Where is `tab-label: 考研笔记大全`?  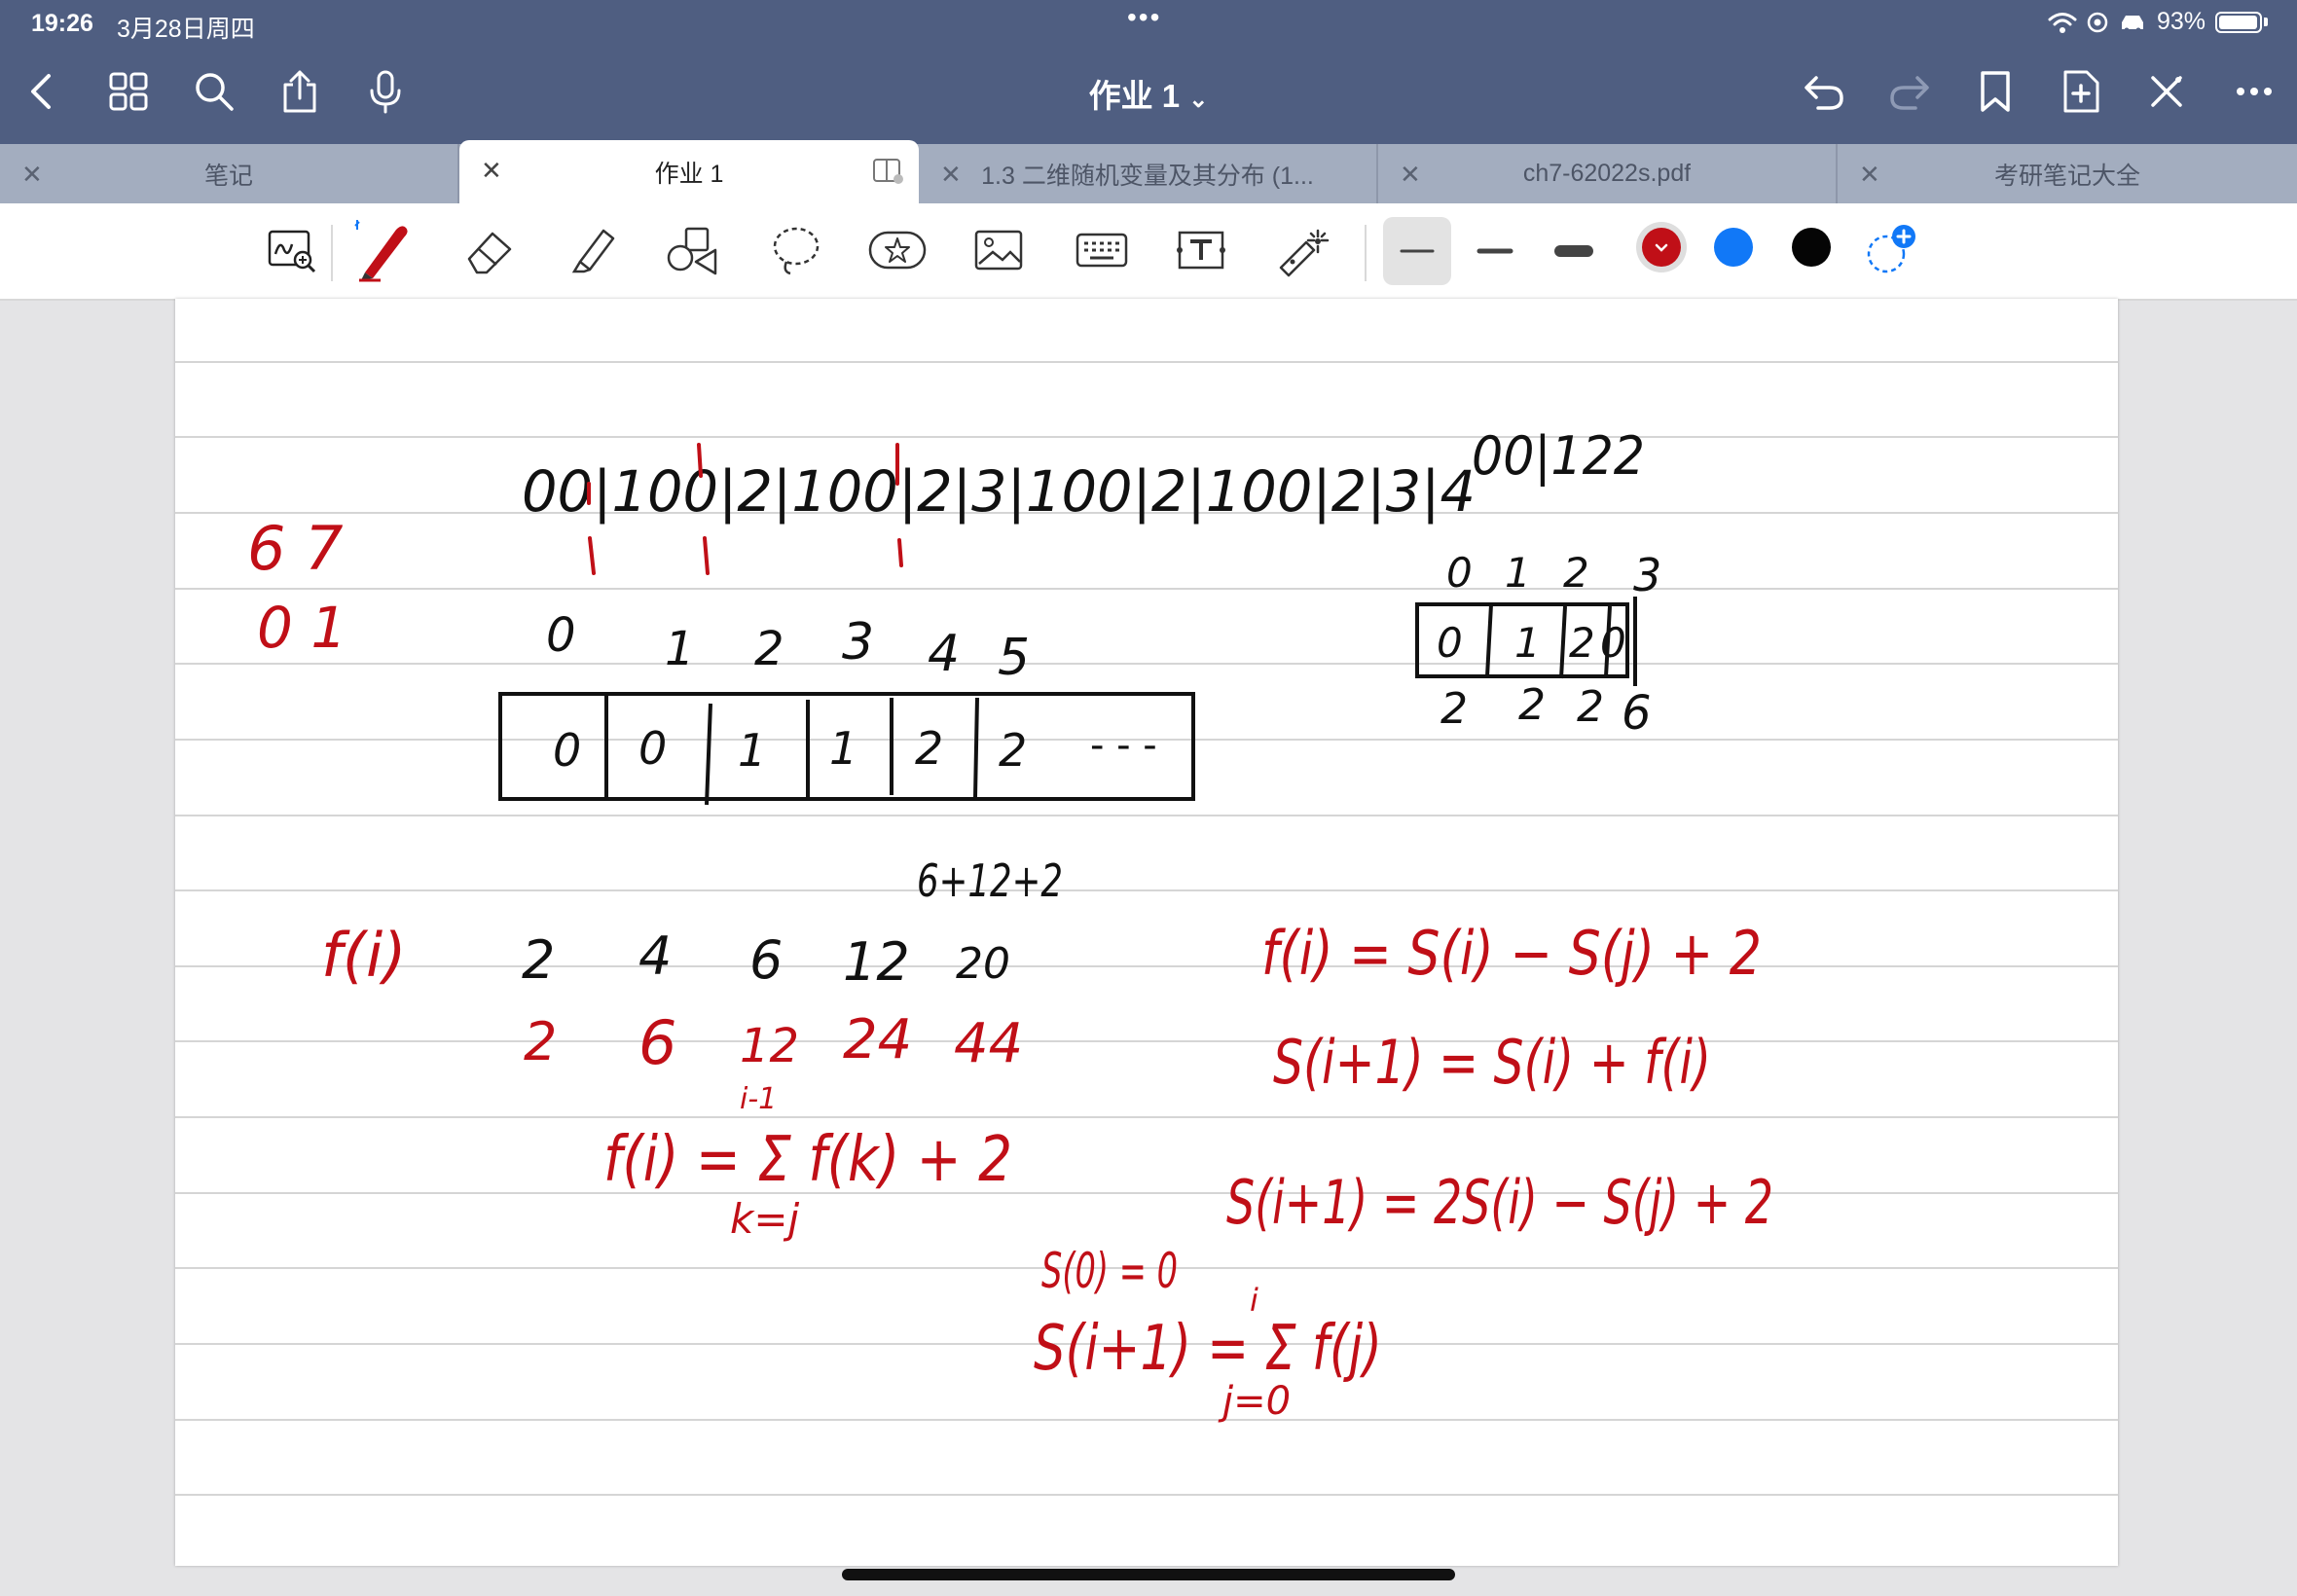 tab-label: 考研笔记大全 is located at coordinates (2066, 176).